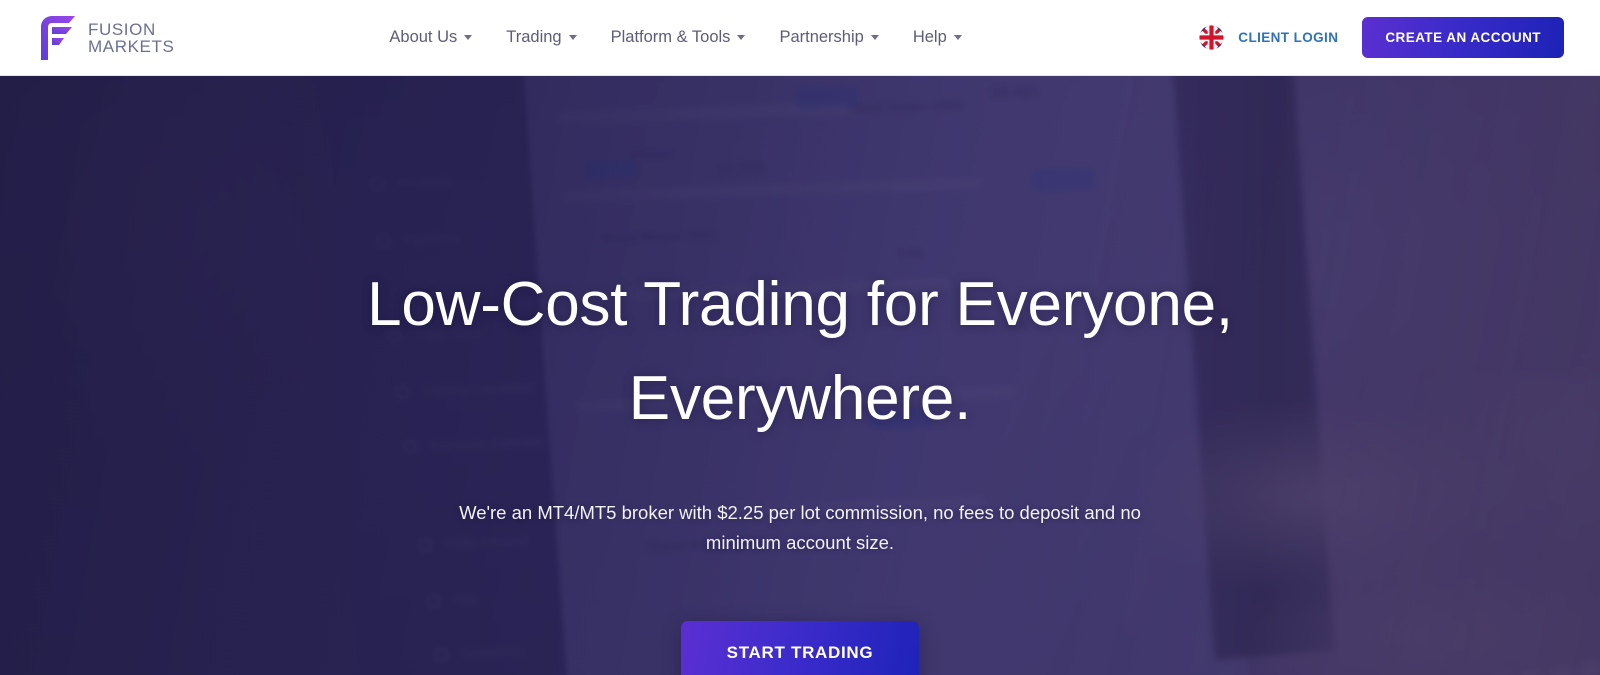  I want to click on hero-title-line-2: Everywhere., so click(800, 399).